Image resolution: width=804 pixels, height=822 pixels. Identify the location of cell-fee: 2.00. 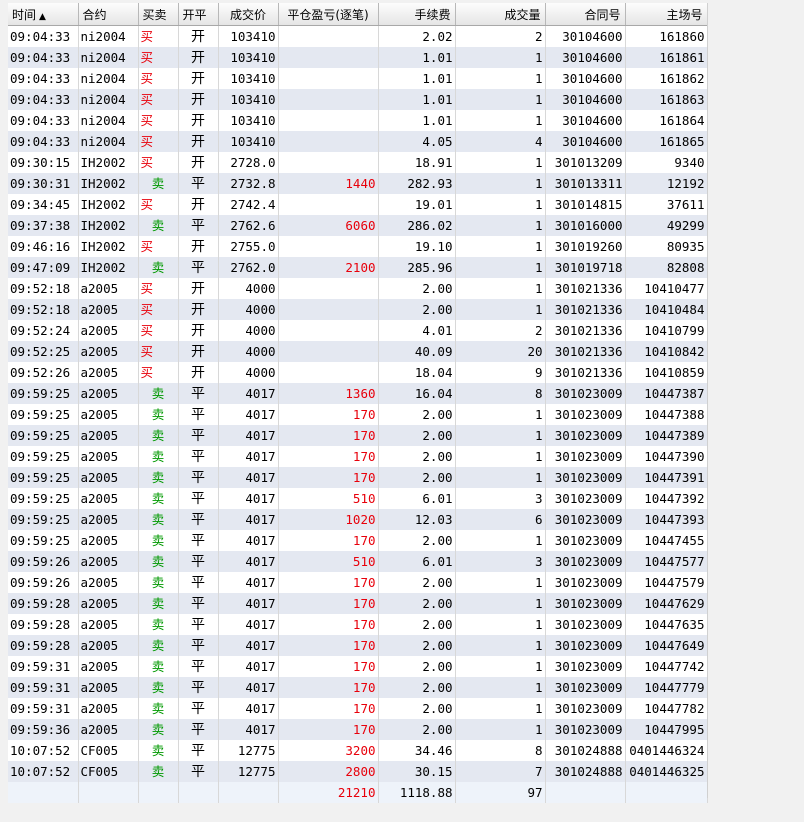
(417, 666).